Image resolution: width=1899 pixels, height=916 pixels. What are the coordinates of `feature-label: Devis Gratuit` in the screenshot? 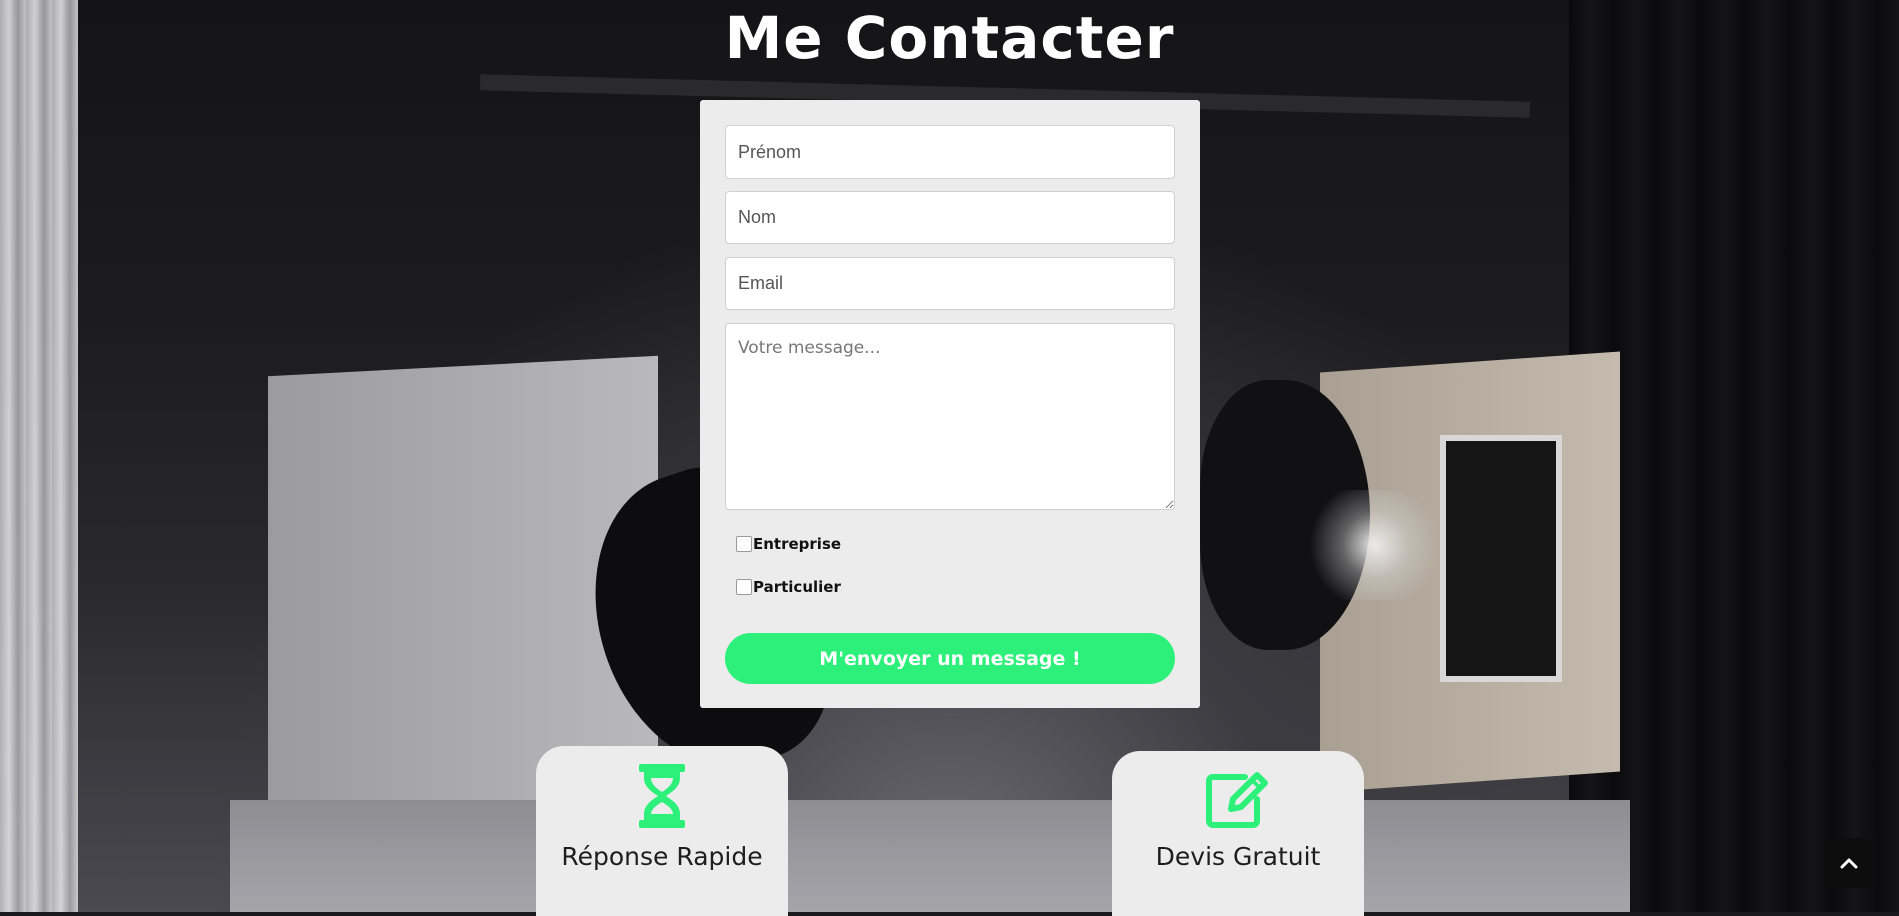 It's located at (1238, 856).